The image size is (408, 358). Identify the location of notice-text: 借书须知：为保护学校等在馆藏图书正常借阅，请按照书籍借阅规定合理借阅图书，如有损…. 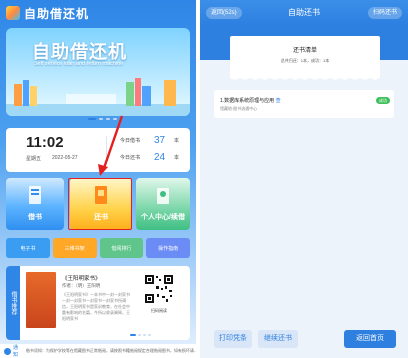
(110, 350).